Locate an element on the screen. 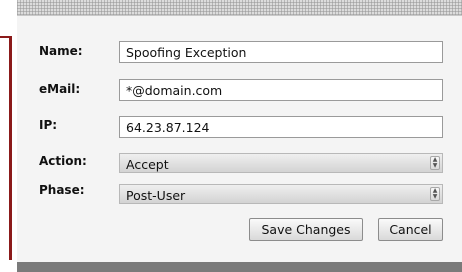 The image size is (462, 272). email-input: *@domain.com is located at coordinates (281, 90).